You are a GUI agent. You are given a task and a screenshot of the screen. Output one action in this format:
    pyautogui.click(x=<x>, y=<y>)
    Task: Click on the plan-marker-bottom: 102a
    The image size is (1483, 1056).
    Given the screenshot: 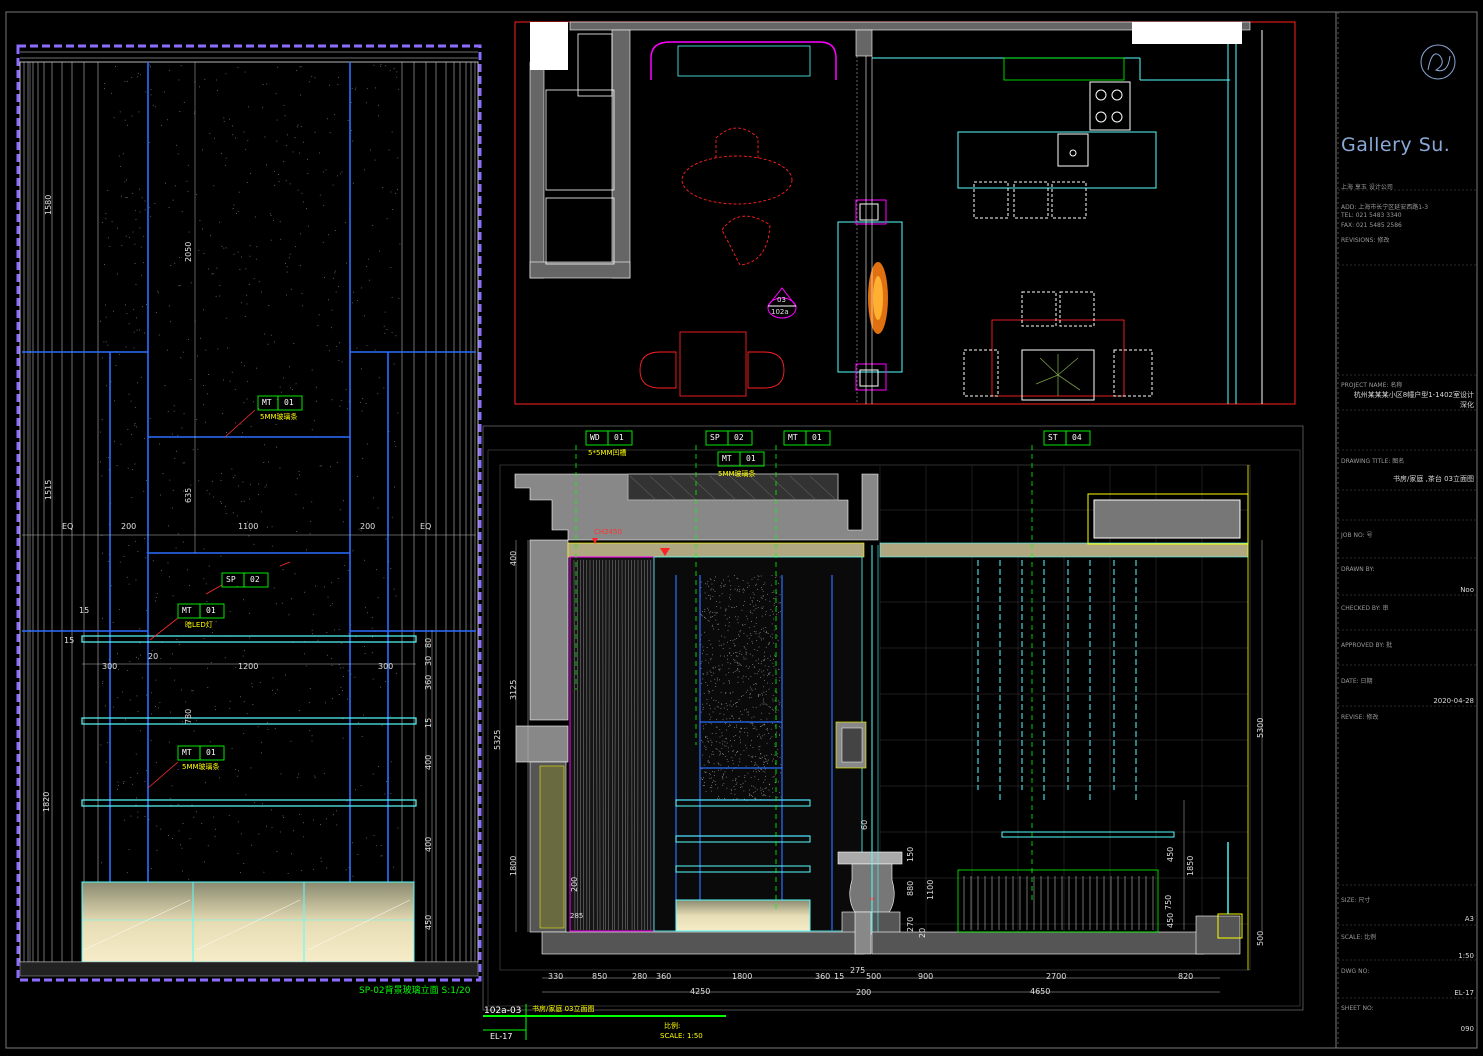 What is the action you would take?
    pyautogui.click(x=780, y=312)
    